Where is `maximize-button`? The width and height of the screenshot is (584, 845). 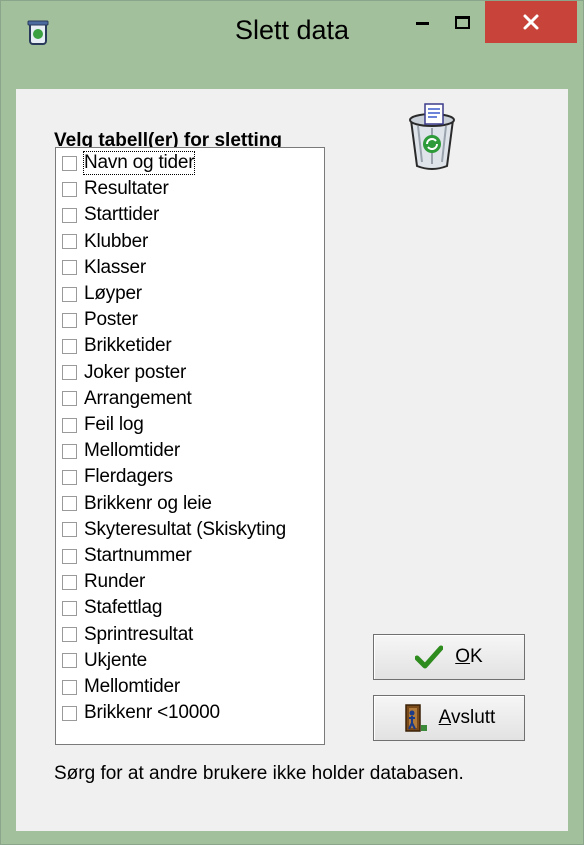 maximize-button is located at coordinates (463, 23).